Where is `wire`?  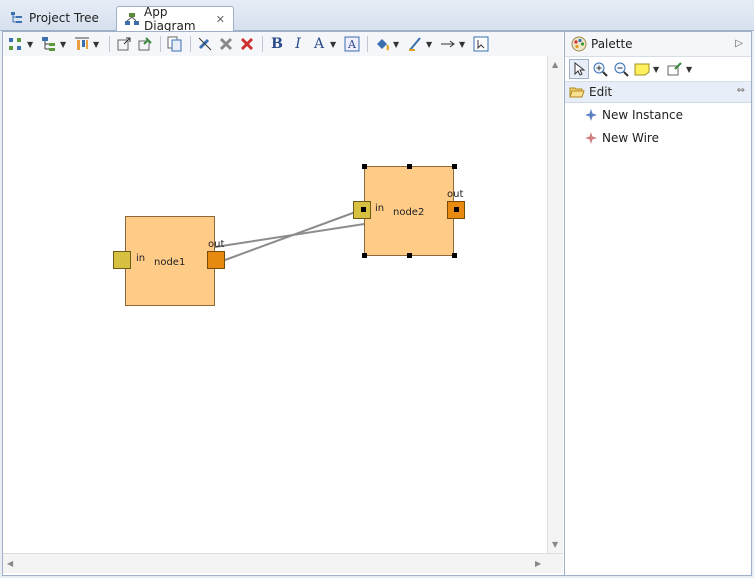
wire is located at coordinates (293, 235).